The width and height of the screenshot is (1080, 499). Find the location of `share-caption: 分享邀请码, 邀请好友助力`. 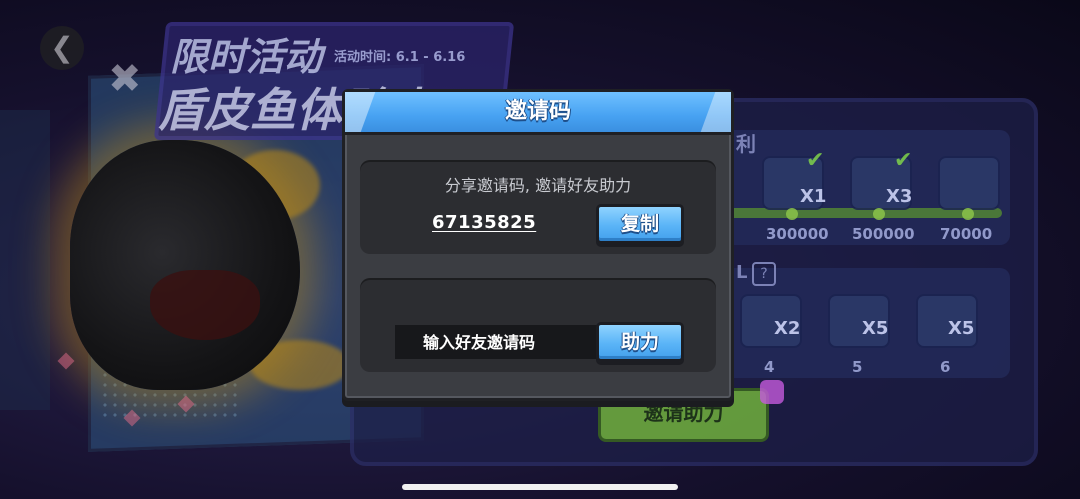

share-caption: 分享邀请码, 邀请好友助力 is located at coordinates (538, 185).